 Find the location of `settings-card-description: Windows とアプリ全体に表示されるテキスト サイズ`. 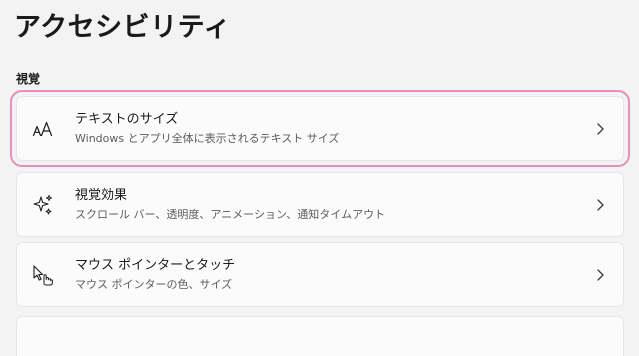

settings-card-description: Windows とアプリ全体に表示されるテキスト サイズ is located at coordinates (207, 138).